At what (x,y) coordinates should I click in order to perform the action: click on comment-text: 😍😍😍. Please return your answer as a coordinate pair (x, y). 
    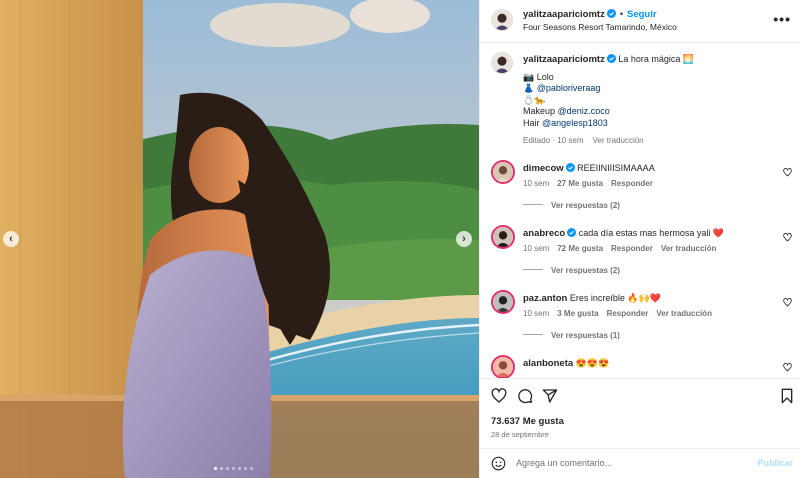
    Looking at the image, I should click on (592, 363).